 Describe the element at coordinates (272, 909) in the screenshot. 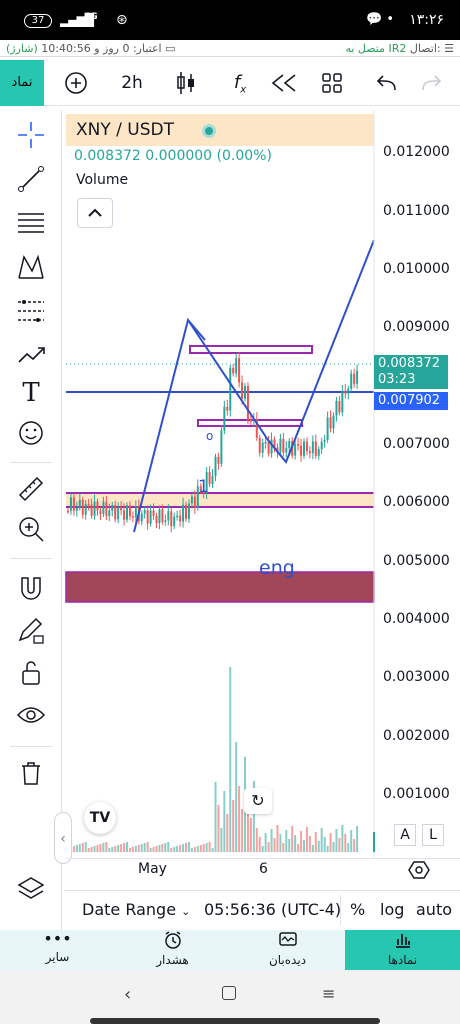

I see `timezone-clock: 05:56:36 (UTC-4)` at that location.